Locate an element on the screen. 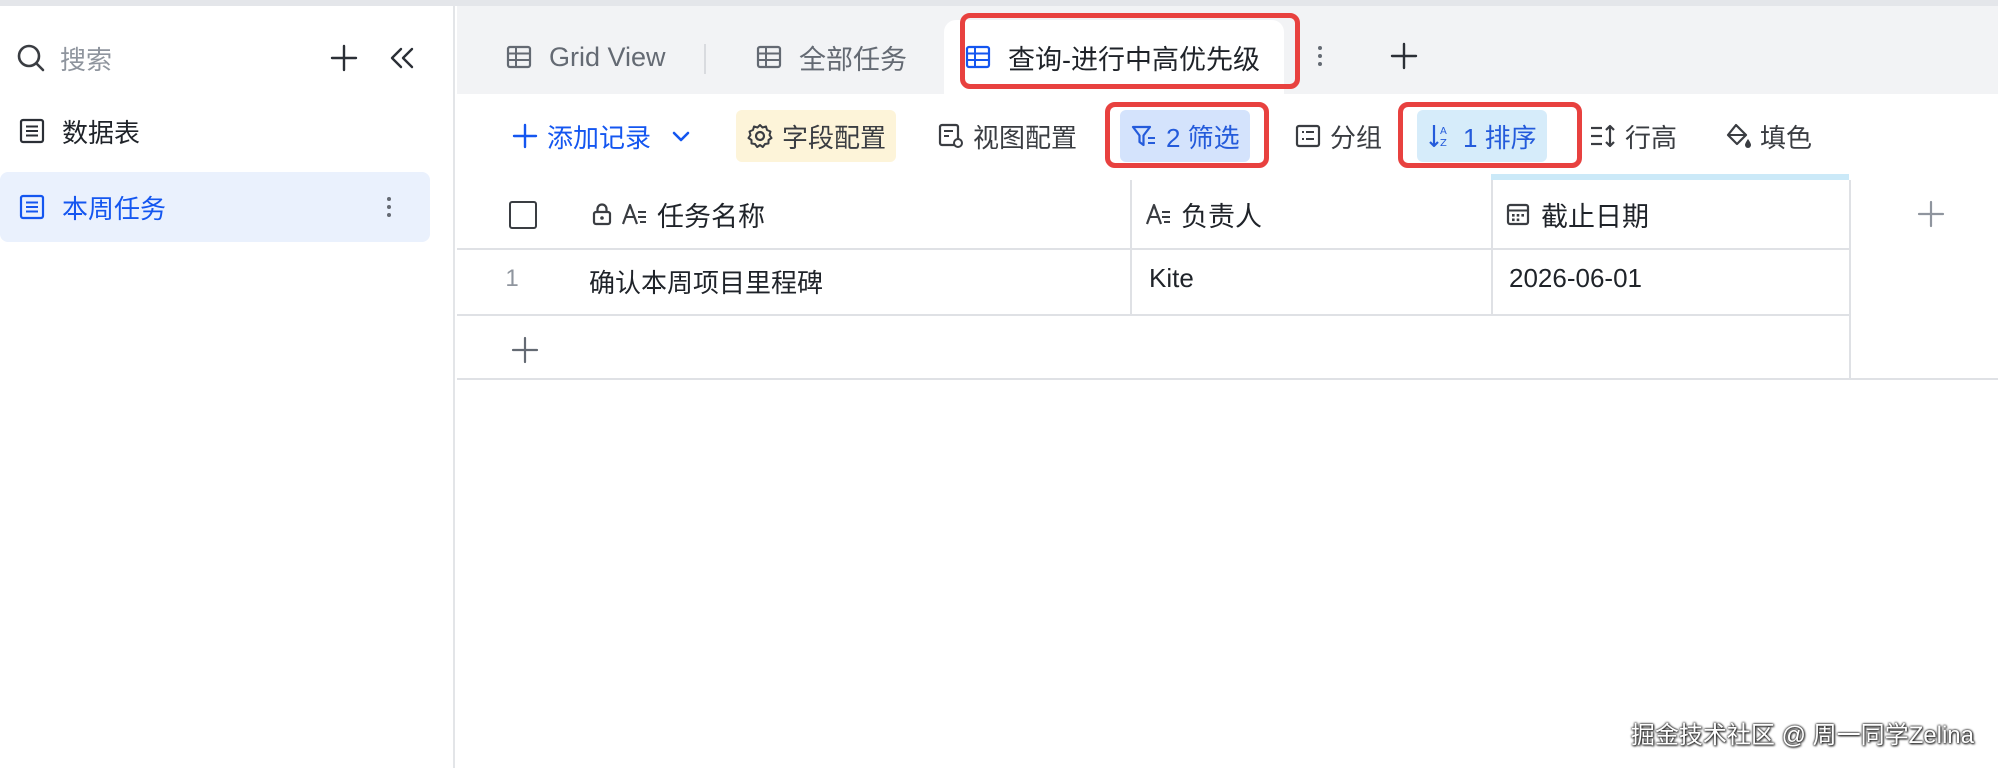 This screenshot has height=768, width=1998. group-button: 分组 is located at coordinates (1338, 136).